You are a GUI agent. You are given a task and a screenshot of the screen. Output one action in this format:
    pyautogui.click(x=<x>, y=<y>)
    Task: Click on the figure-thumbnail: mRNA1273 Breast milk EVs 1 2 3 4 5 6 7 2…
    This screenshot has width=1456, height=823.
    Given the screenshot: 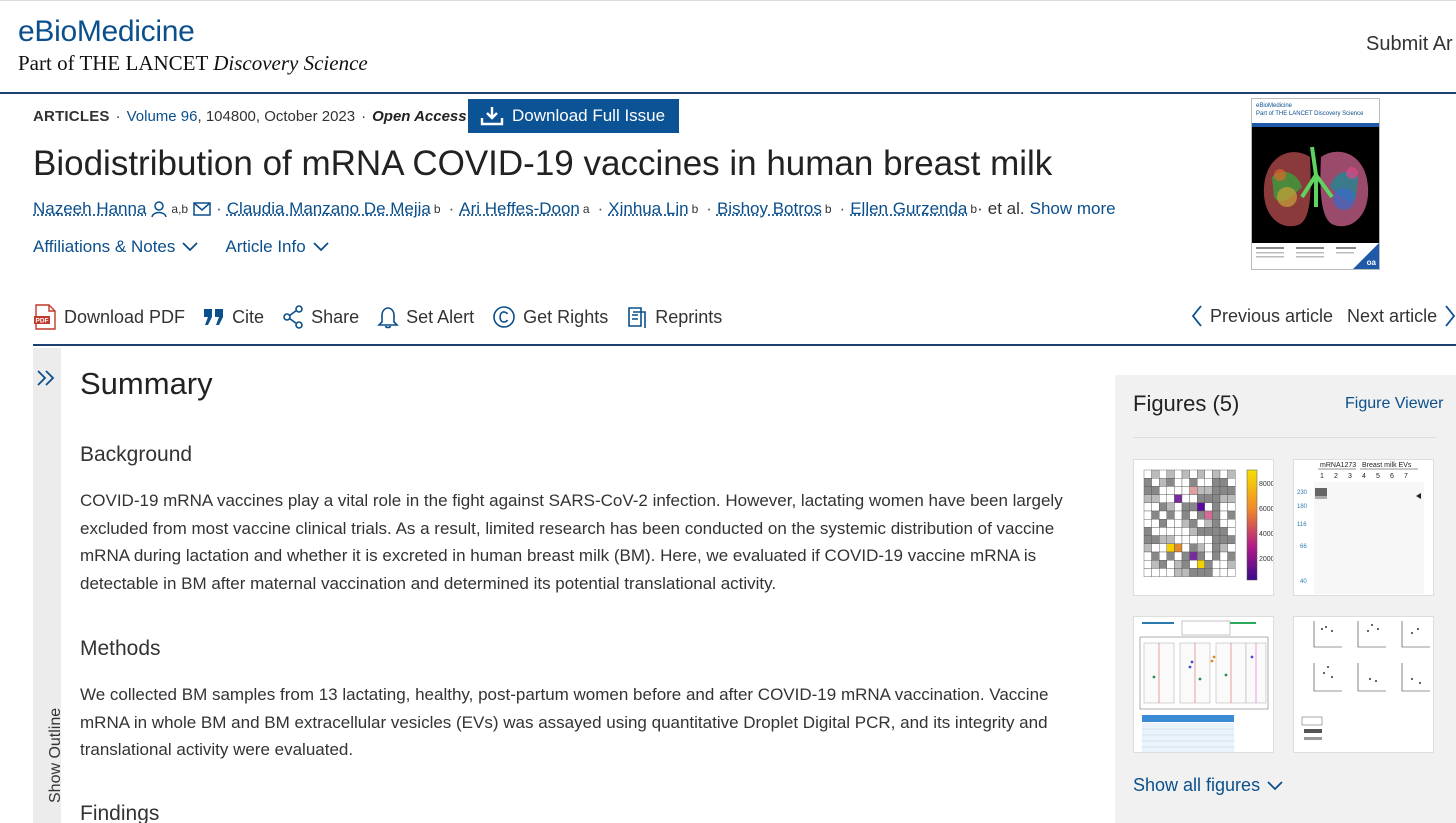 What is the action you would take?
    pyautogui.click(x=1363, y=527)
    